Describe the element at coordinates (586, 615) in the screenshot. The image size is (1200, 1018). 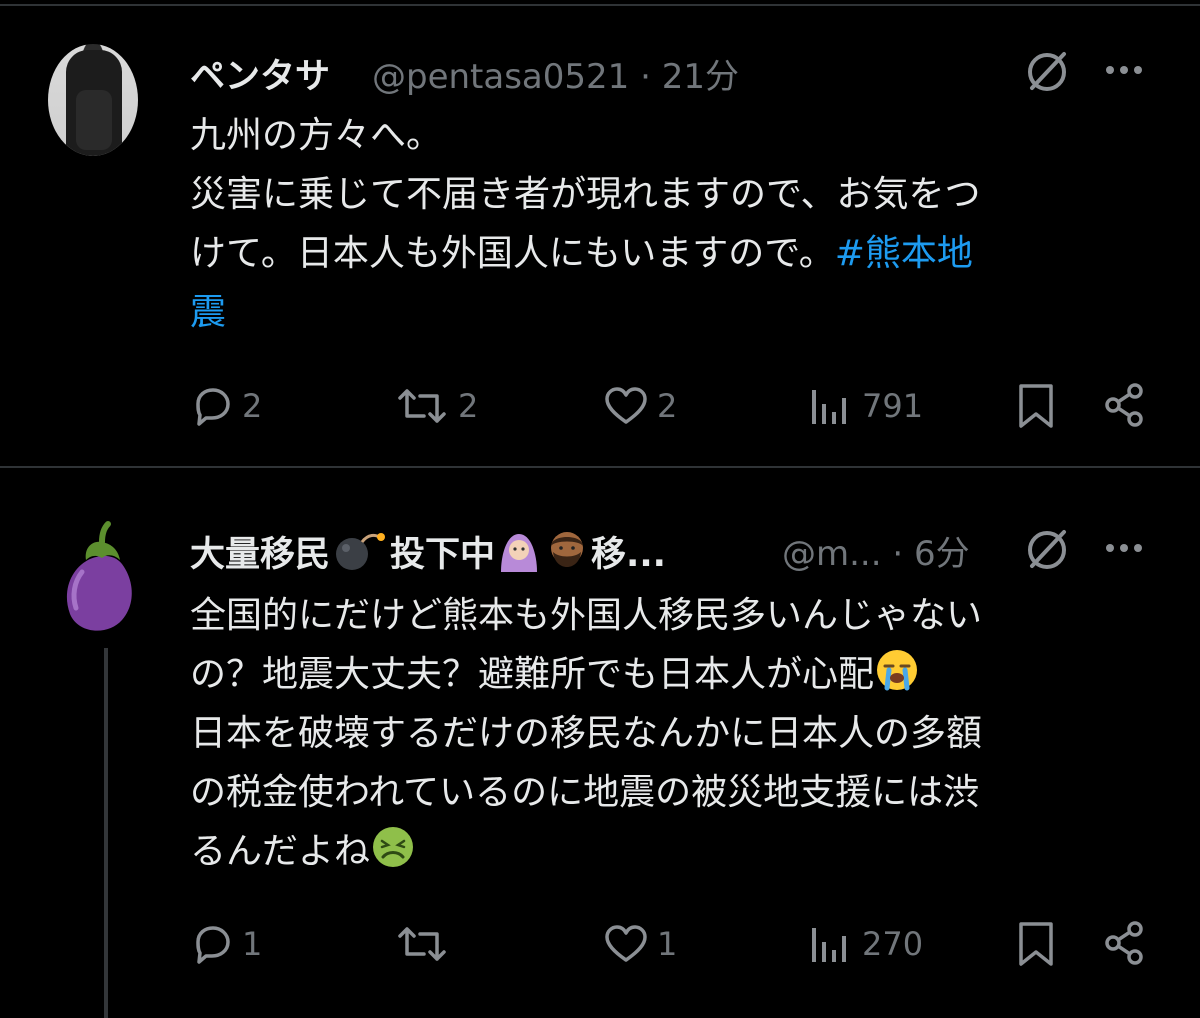
I see `text-line: 全国的にだけど熊本も外国人移民多いんじゃない` at that location.